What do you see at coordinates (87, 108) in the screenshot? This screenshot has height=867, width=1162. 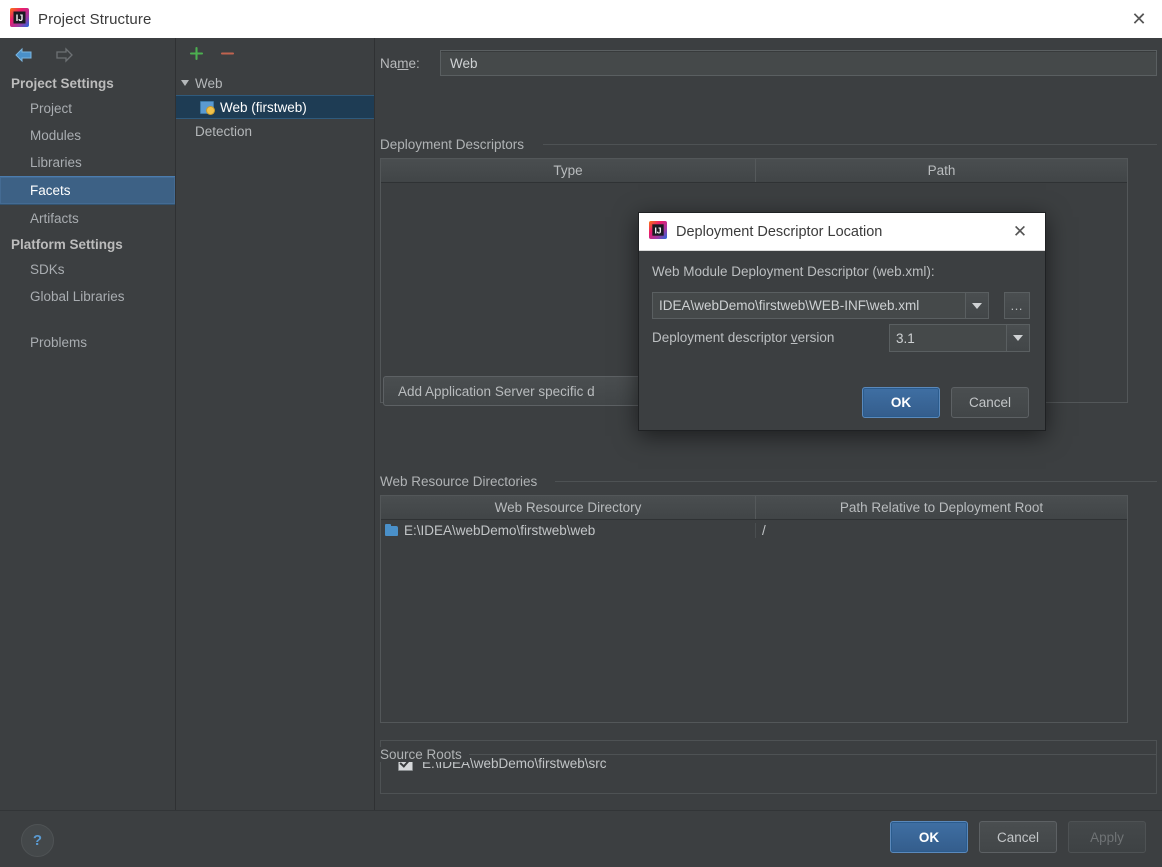 I see `sidebar-item-project: Project` at bounding box center [87, 108].